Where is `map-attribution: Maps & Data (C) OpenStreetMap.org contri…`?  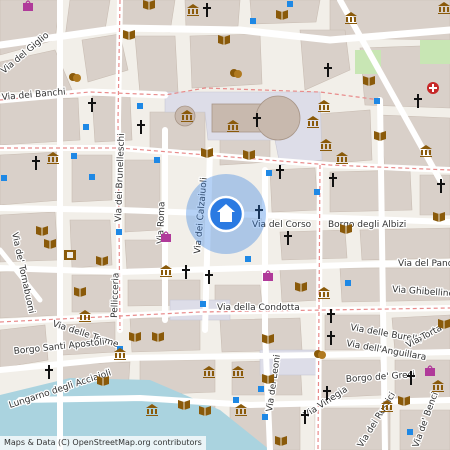
map-attribution: Maps & Data (C) OpenStreetMap.org contri… is located at coordinates (103, 443).